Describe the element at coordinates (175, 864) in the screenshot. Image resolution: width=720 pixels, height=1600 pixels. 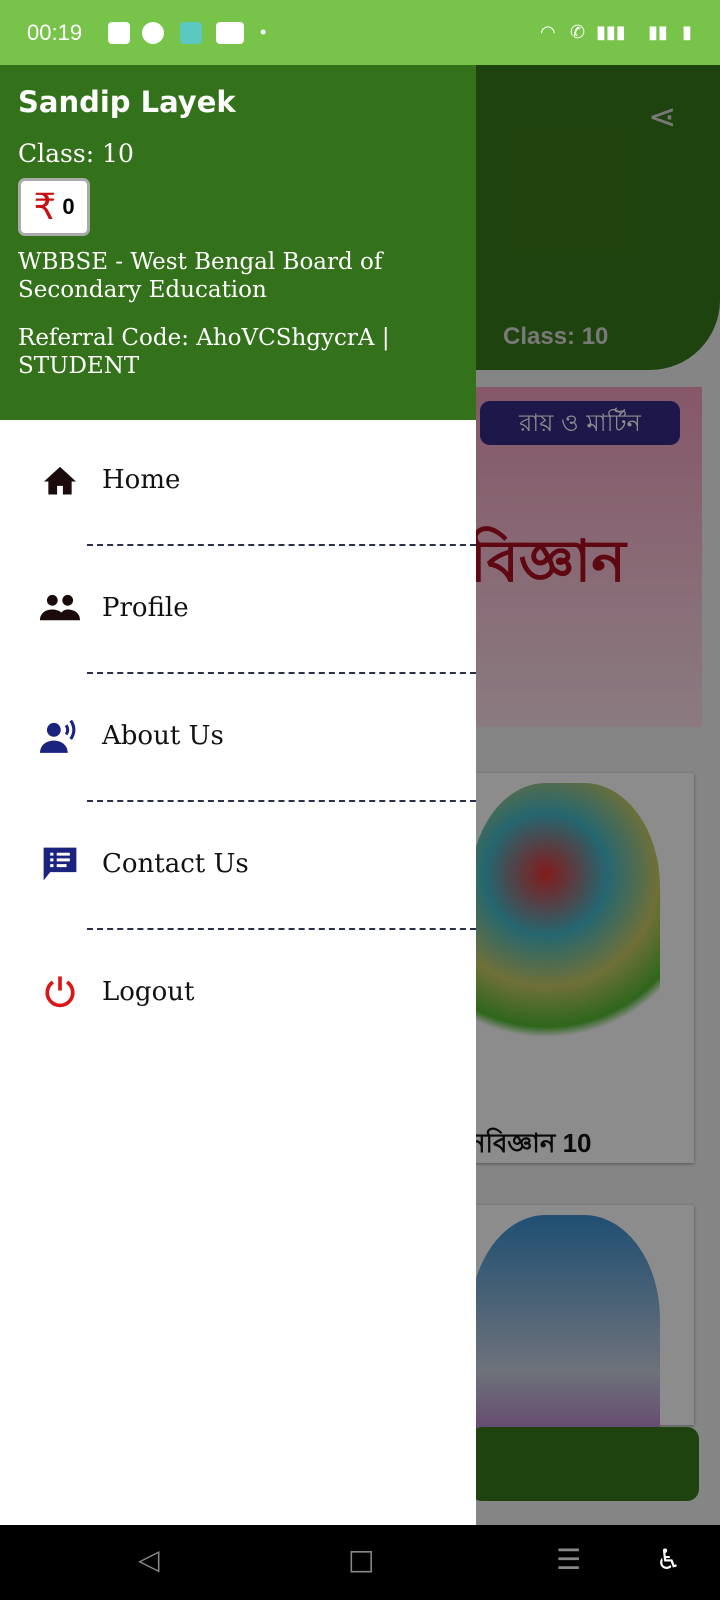
I see `menu-label: Contact Us` at that location.